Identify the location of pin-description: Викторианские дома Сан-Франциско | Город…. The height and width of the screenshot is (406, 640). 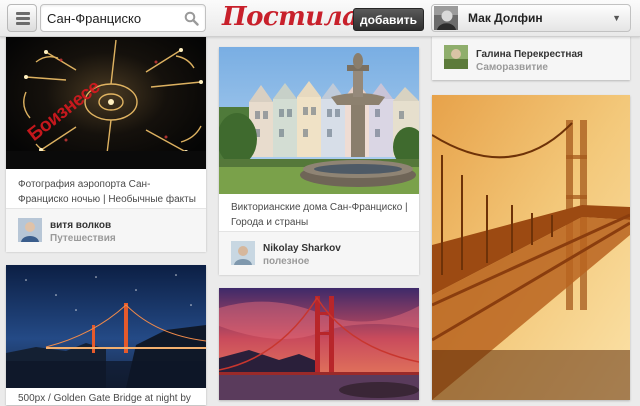
(319, 215).